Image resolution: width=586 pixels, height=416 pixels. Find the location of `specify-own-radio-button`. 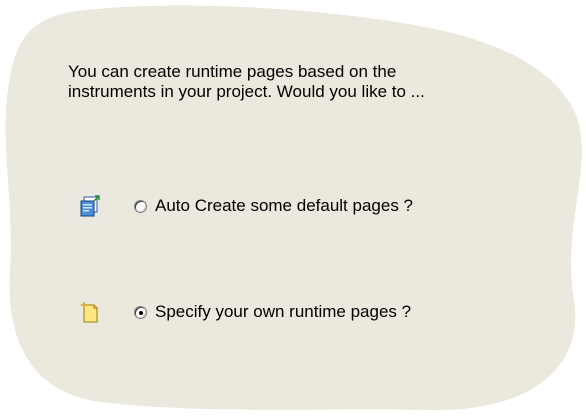

specify-own-radio-button is located at coordinates (140, 312).